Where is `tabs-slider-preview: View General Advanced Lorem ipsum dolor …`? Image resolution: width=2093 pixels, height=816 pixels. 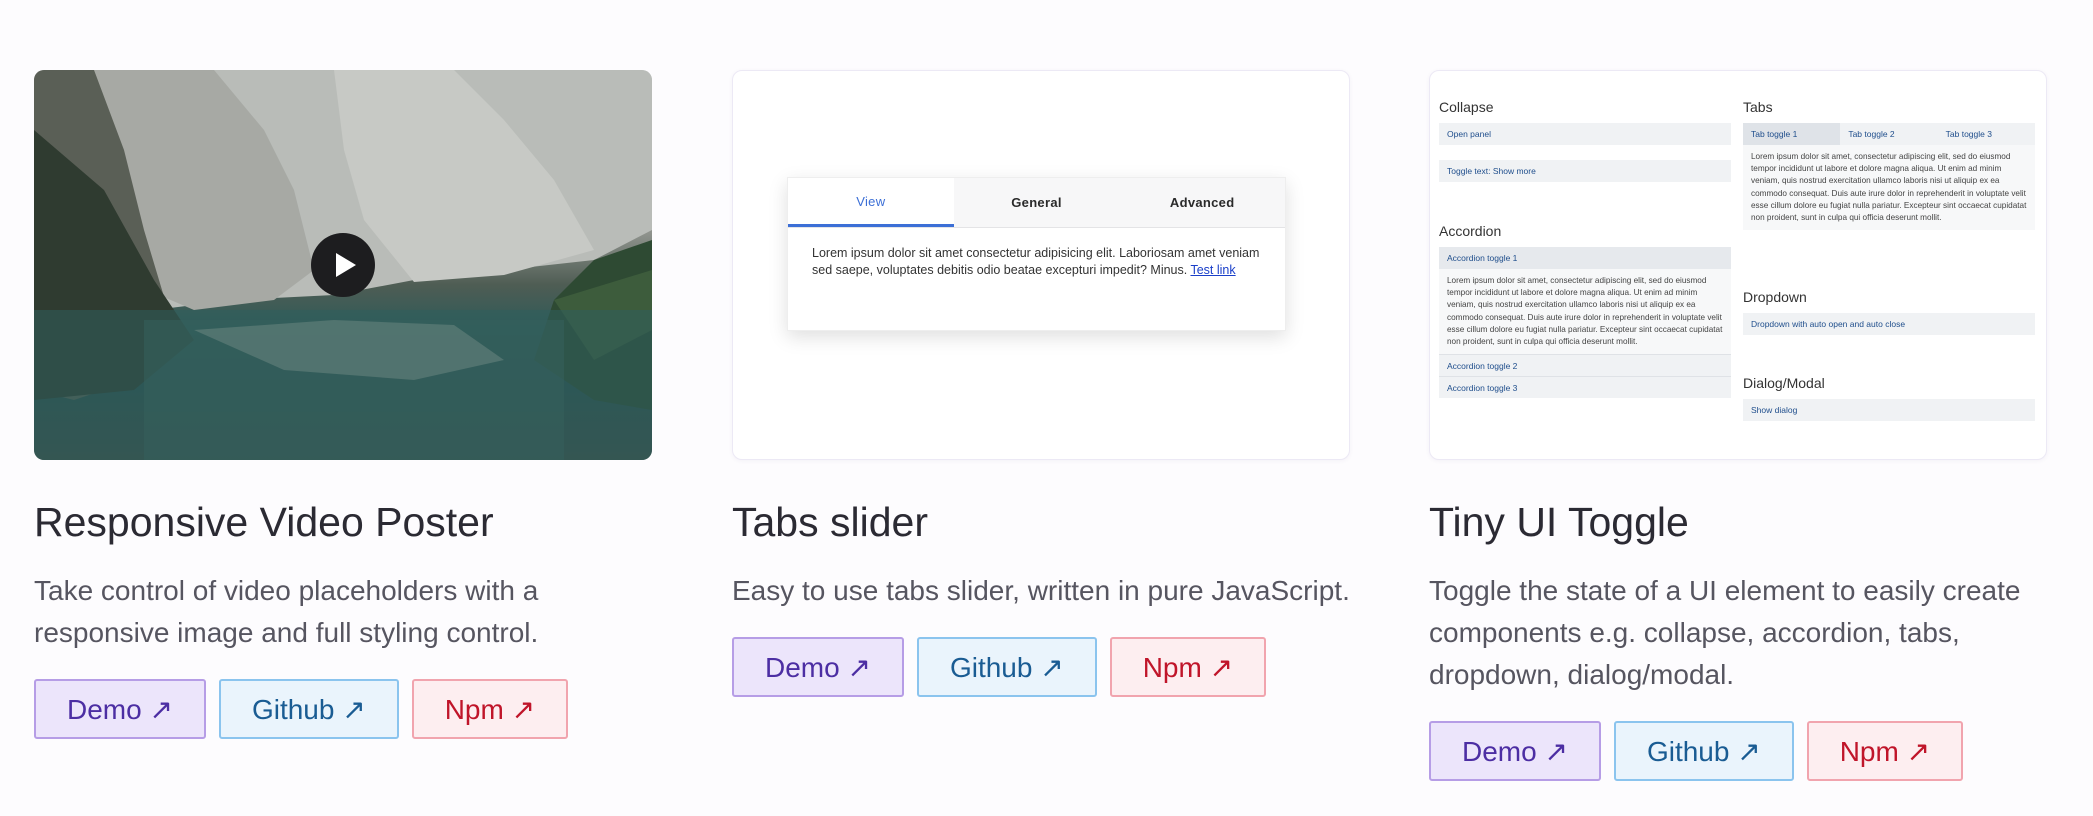 tabs-slider-preview: View General Advanced Lorem ipsum dolor … is located at coordinates (1041, 265).